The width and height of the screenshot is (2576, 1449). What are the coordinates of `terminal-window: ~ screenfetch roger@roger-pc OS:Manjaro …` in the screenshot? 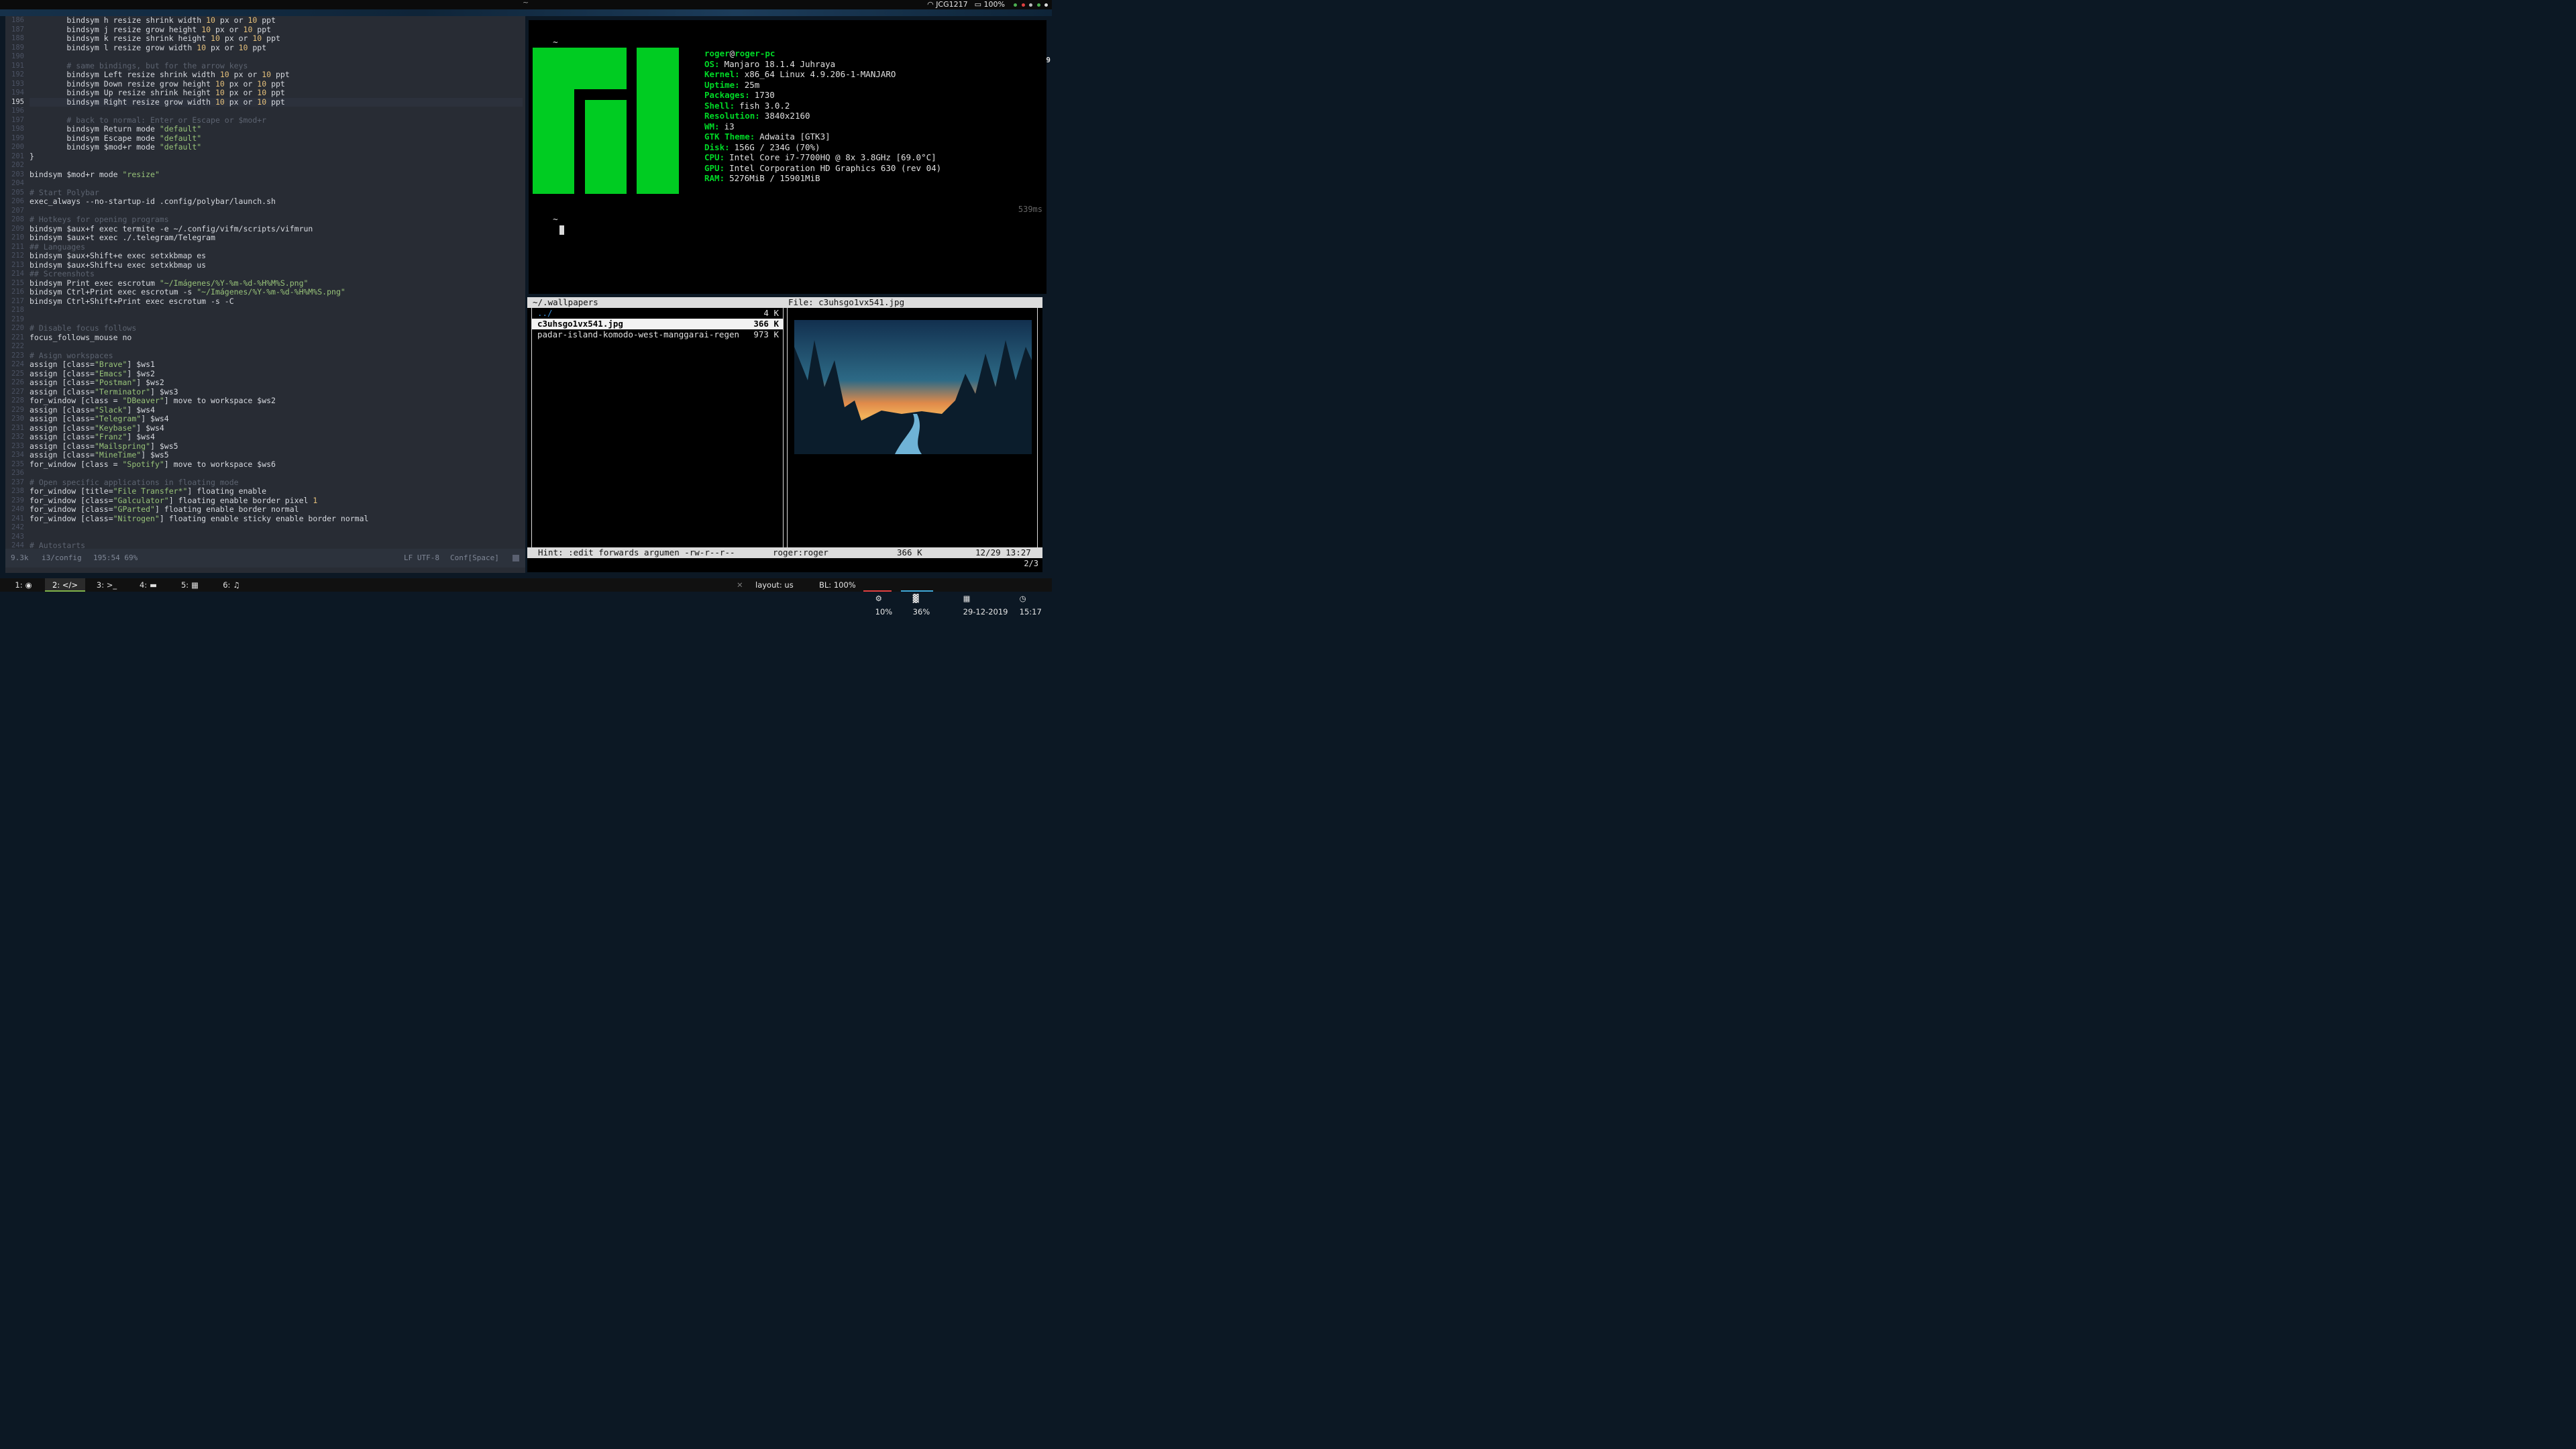 It's located at (790, 157).